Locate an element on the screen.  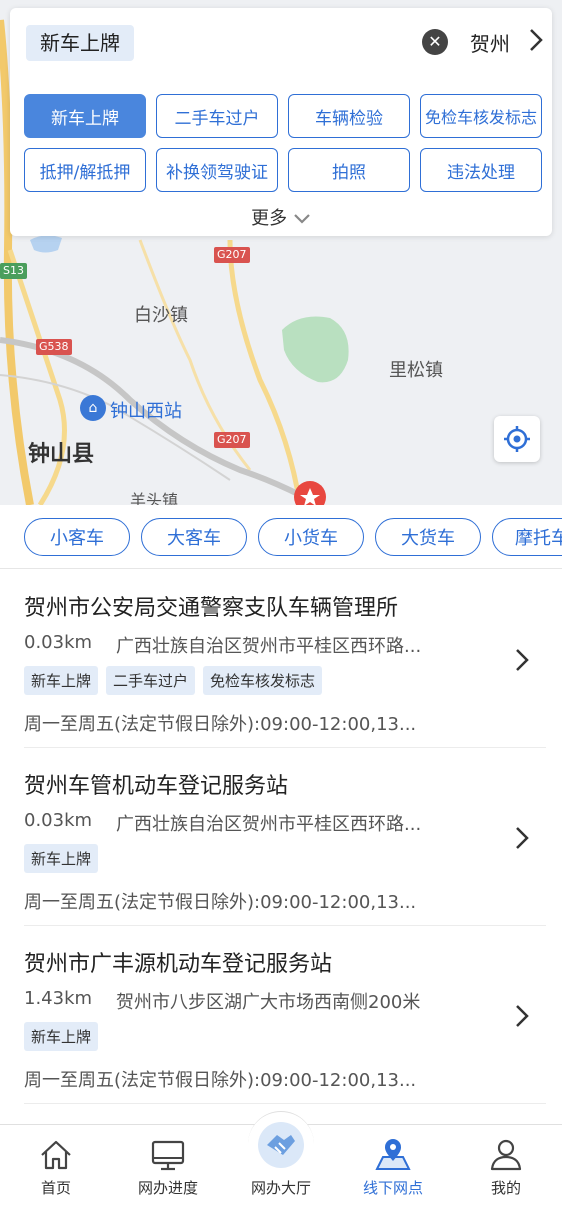
service-tag: 二手车过户 is located at coordinates (151, 680).